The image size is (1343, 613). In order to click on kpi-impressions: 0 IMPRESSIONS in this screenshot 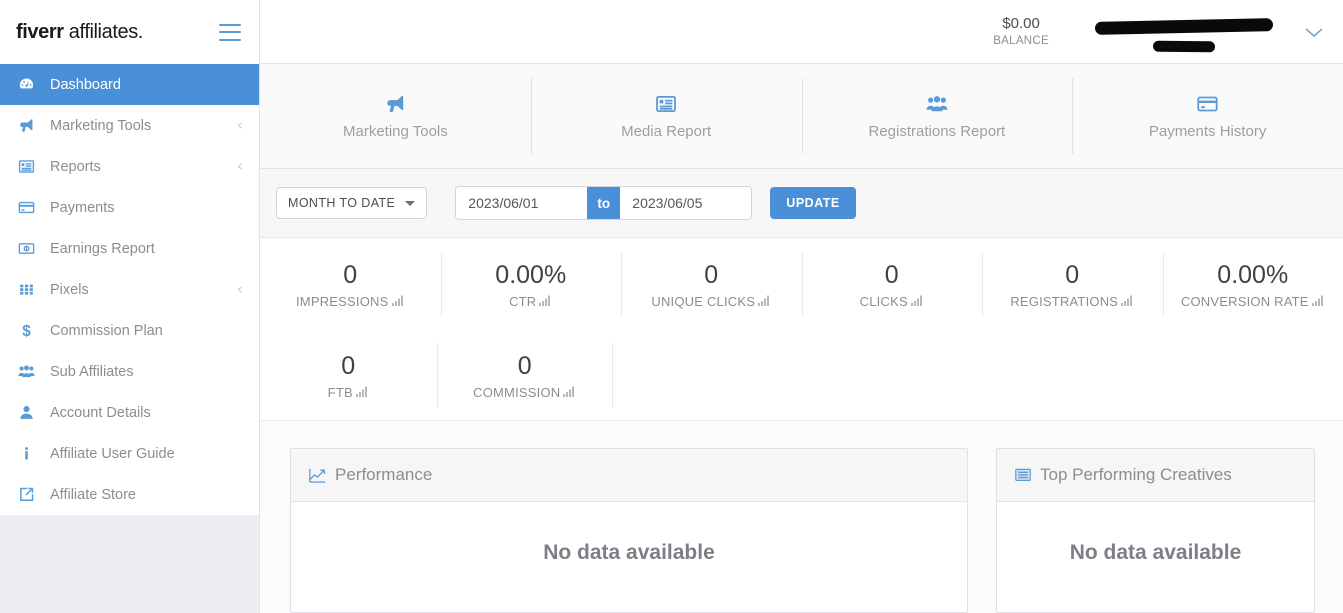, I will do `click(350, 283)`.